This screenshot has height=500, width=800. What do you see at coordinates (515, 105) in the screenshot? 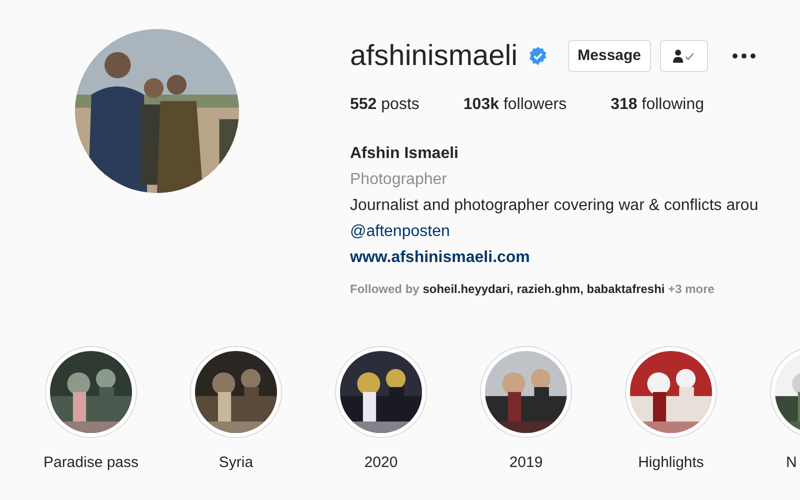
I see `profile-stat: 103k followers` at bounding box center [515, 105].